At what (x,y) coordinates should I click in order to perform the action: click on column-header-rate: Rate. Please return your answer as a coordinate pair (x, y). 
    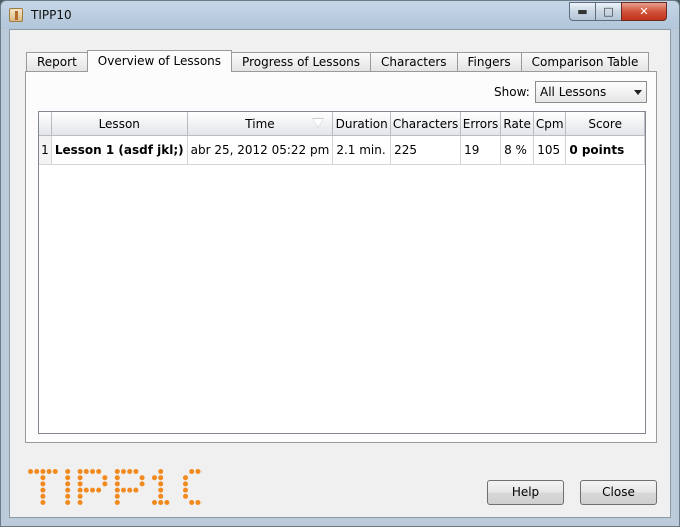
    Looking at the image, I should click on (517, 124).